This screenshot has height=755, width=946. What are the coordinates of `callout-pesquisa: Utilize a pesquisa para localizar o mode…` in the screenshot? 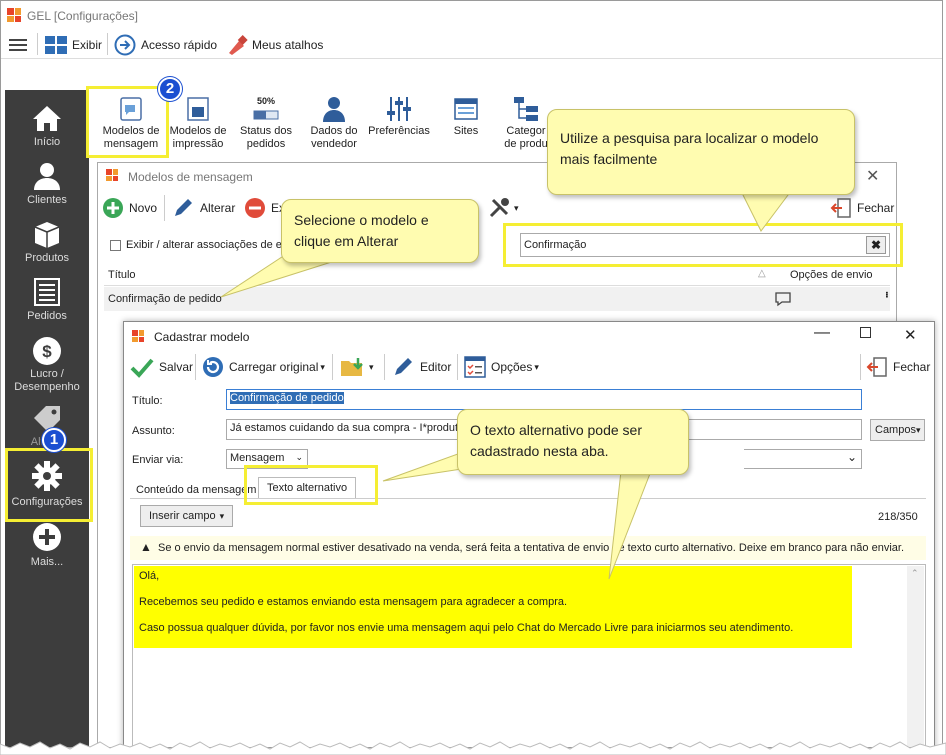 It's located at (701, 152).